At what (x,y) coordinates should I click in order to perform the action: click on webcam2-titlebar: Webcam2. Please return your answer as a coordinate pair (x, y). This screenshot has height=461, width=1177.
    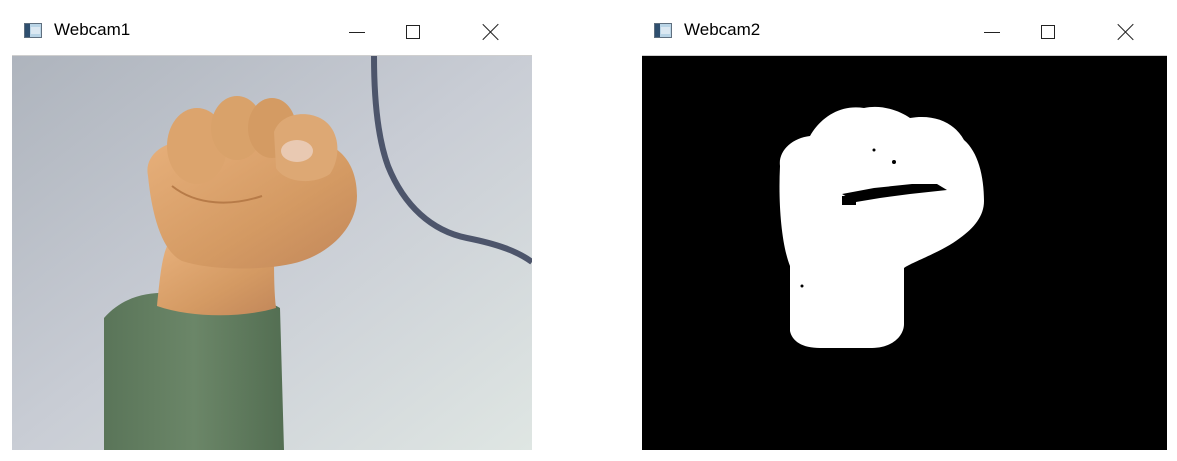
    Looking at the image, I should click on (904, 33).